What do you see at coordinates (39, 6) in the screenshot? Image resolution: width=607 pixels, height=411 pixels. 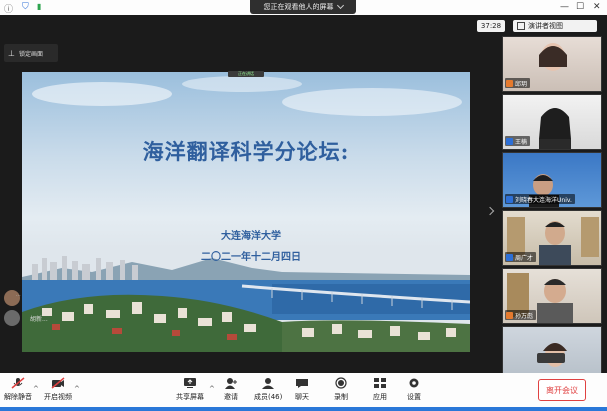 I see `signal-icon: ▮` at bounding box center [39, 6].